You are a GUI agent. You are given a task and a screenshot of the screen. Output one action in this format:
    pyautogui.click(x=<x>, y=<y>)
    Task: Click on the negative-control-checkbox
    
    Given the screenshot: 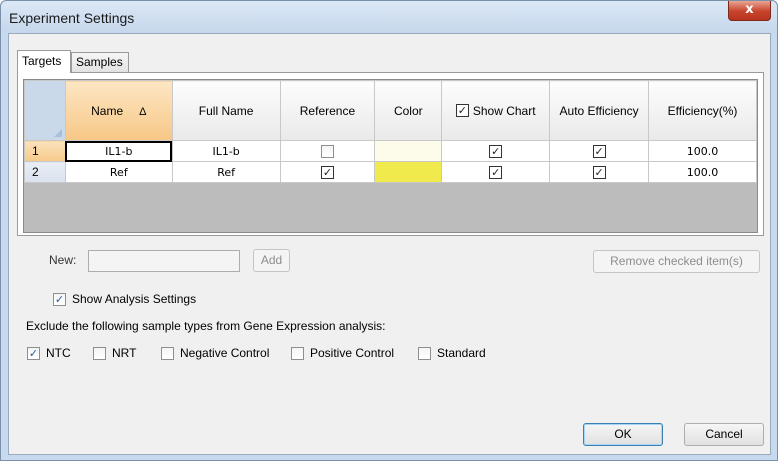 What is the action you would take?
    pyautogui.click(x=167, y=353)
    